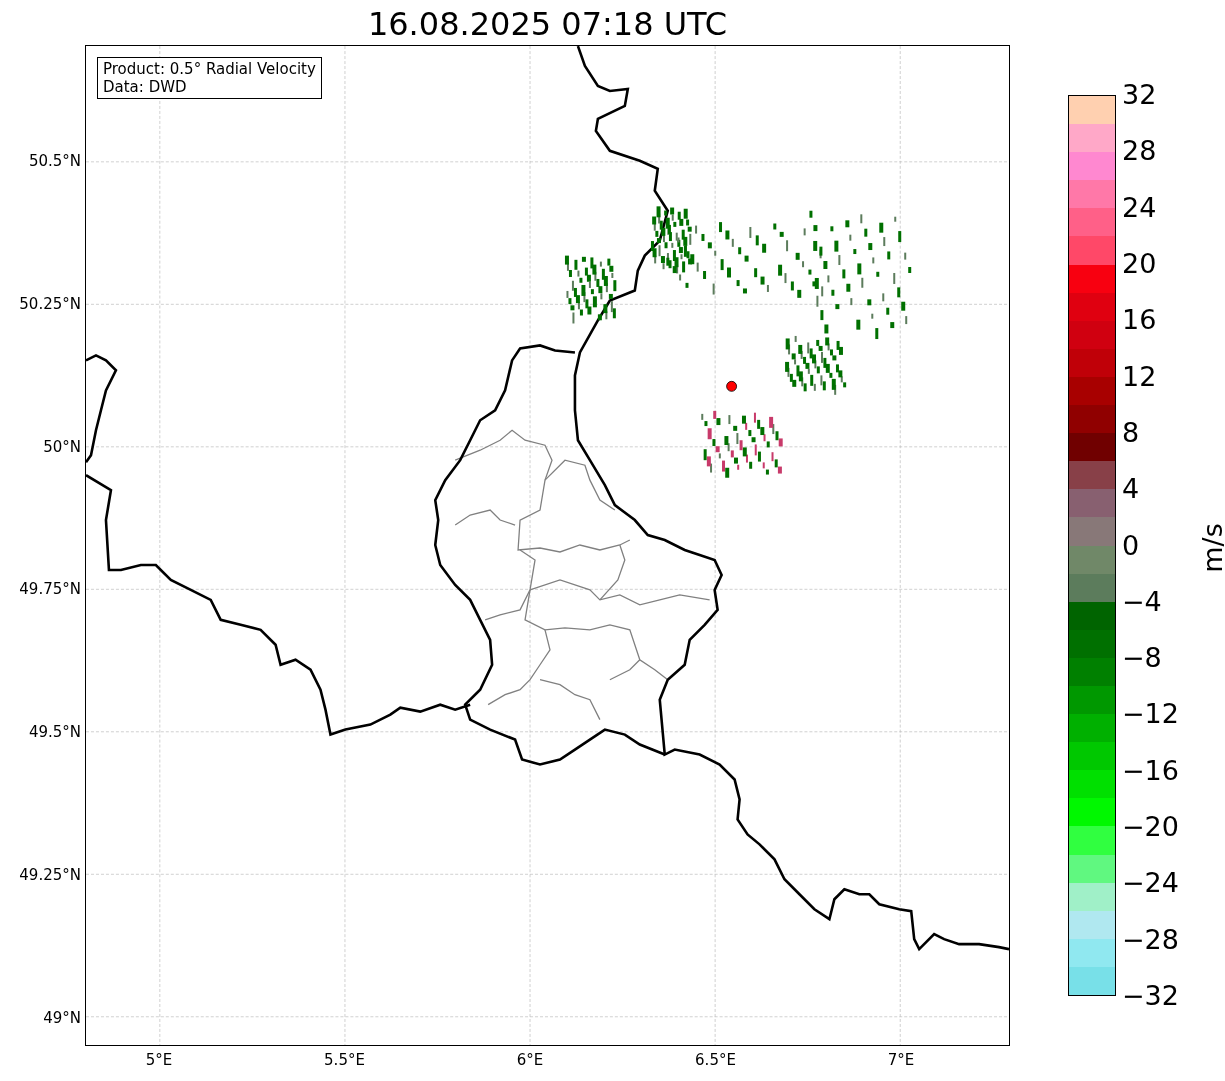 The width and height of the screenshot is (1225, 1081). What do you see at coordinates (344, 1060) in the screenshot?
I see `longitude-label: 5.5°E` at bounding box center [344, 1060].